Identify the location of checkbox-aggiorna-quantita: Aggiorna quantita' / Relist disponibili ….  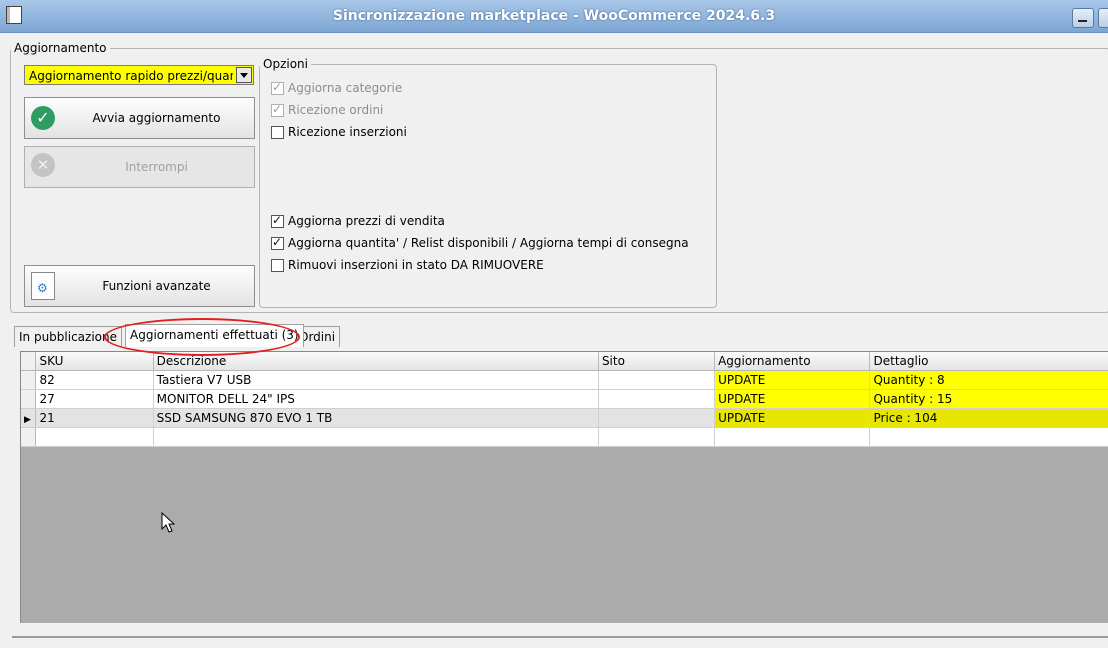
(480, 242).